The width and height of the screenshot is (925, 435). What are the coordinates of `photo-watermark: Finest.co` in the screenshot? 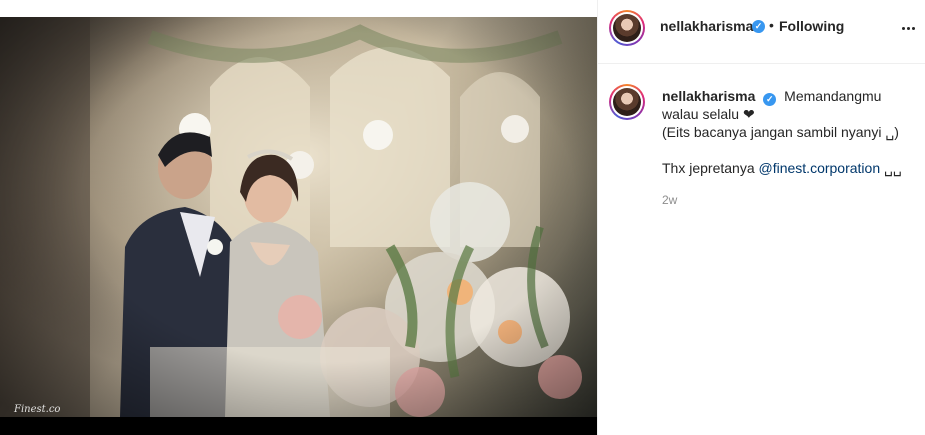 It's located at (37, 409).